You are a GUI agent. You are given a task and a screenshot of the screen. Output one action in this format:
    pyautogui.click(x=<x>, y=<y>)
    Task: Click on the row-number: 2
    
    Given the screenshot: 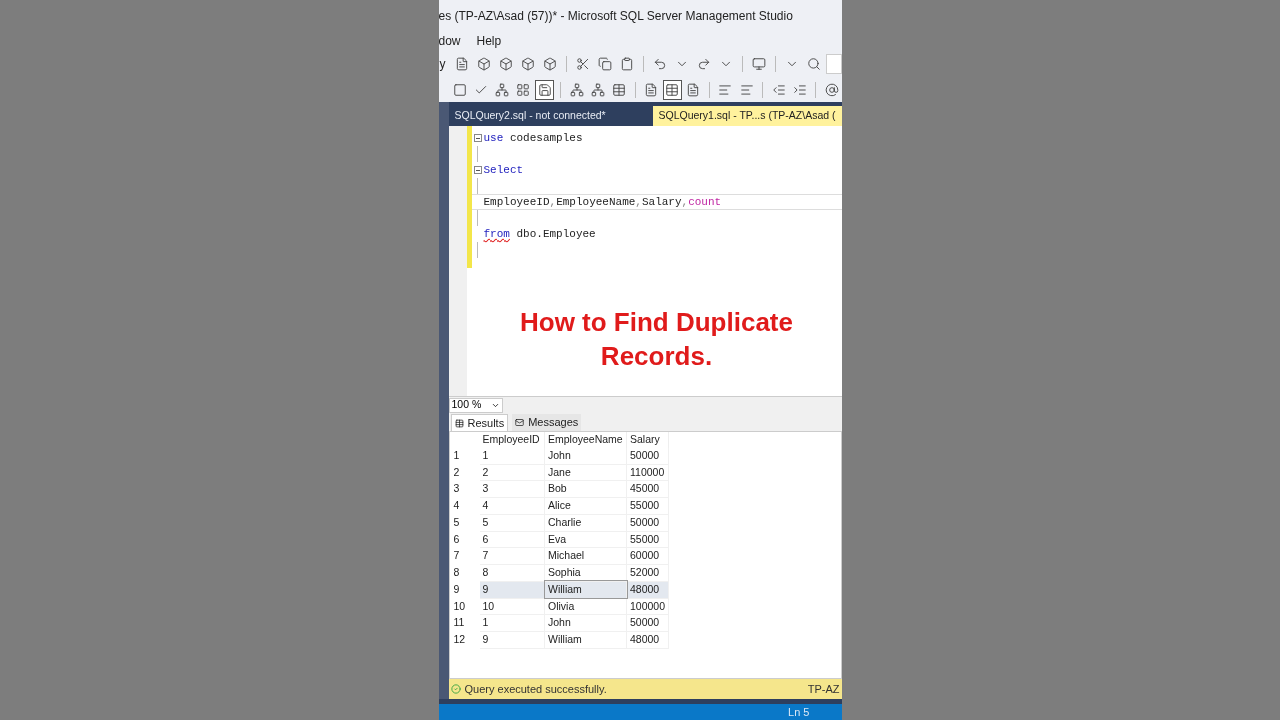 What is the action you would take?
    pyautogui.click(x=464, y=472)
    